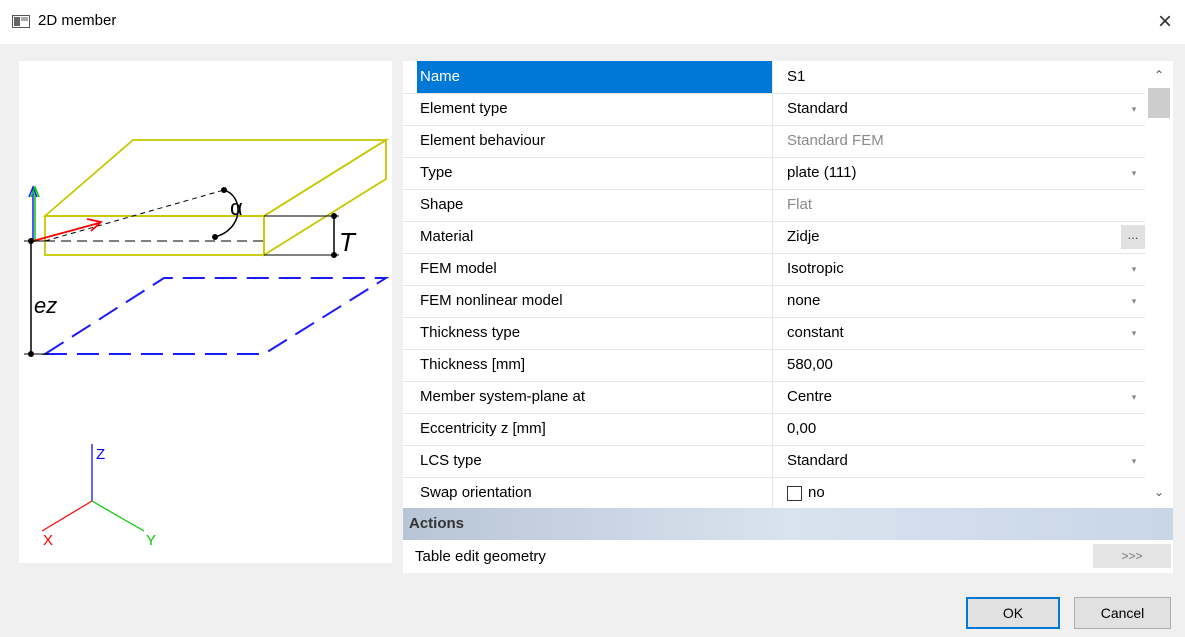 The image size is (1185, 637). I want to click on property-row-system-plane: Member system-plane at Centre ▾, so click(774, 397).